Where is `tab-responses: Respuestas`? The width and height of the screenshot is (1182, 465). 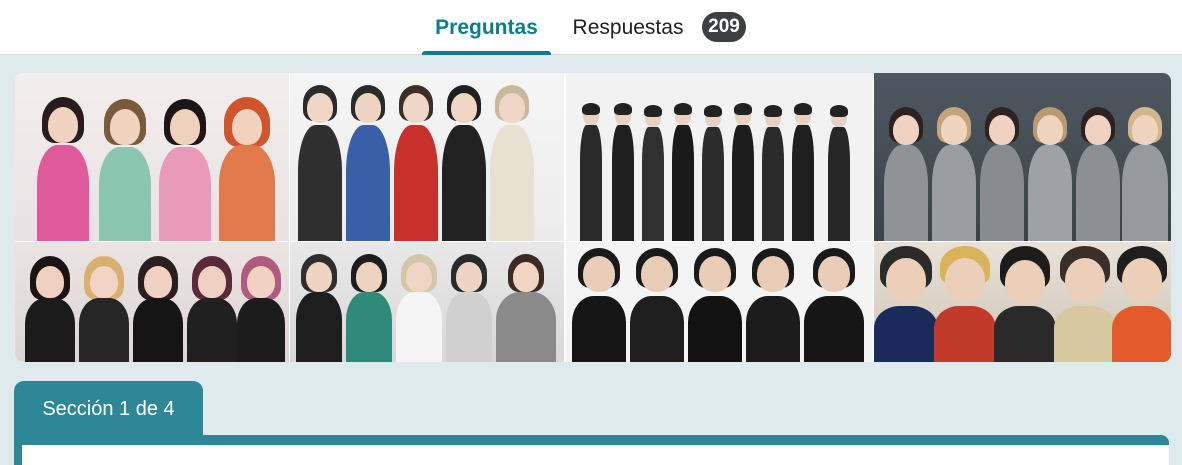
tab-responses: Respuestas is located at coordinates (628, 27).